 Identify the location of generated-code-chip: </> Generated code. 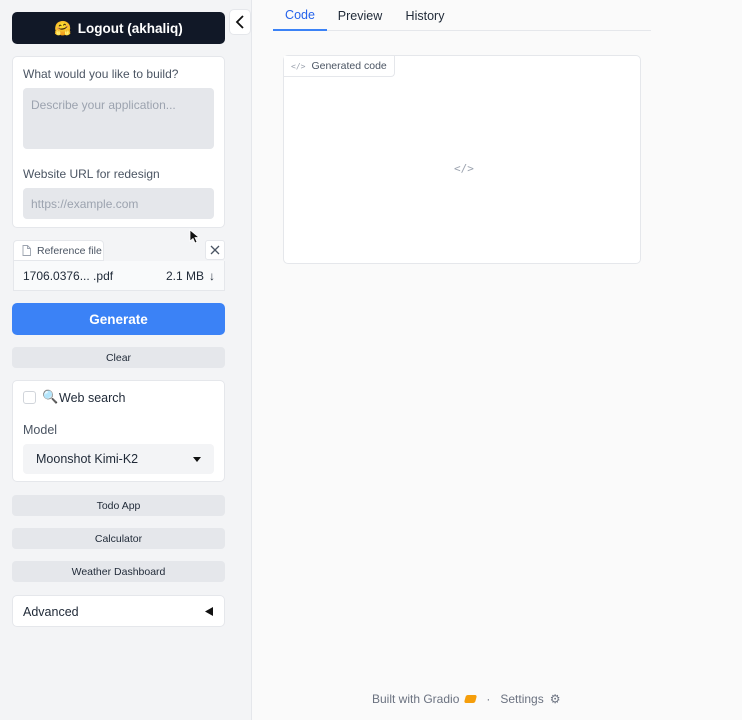
(339, 66).